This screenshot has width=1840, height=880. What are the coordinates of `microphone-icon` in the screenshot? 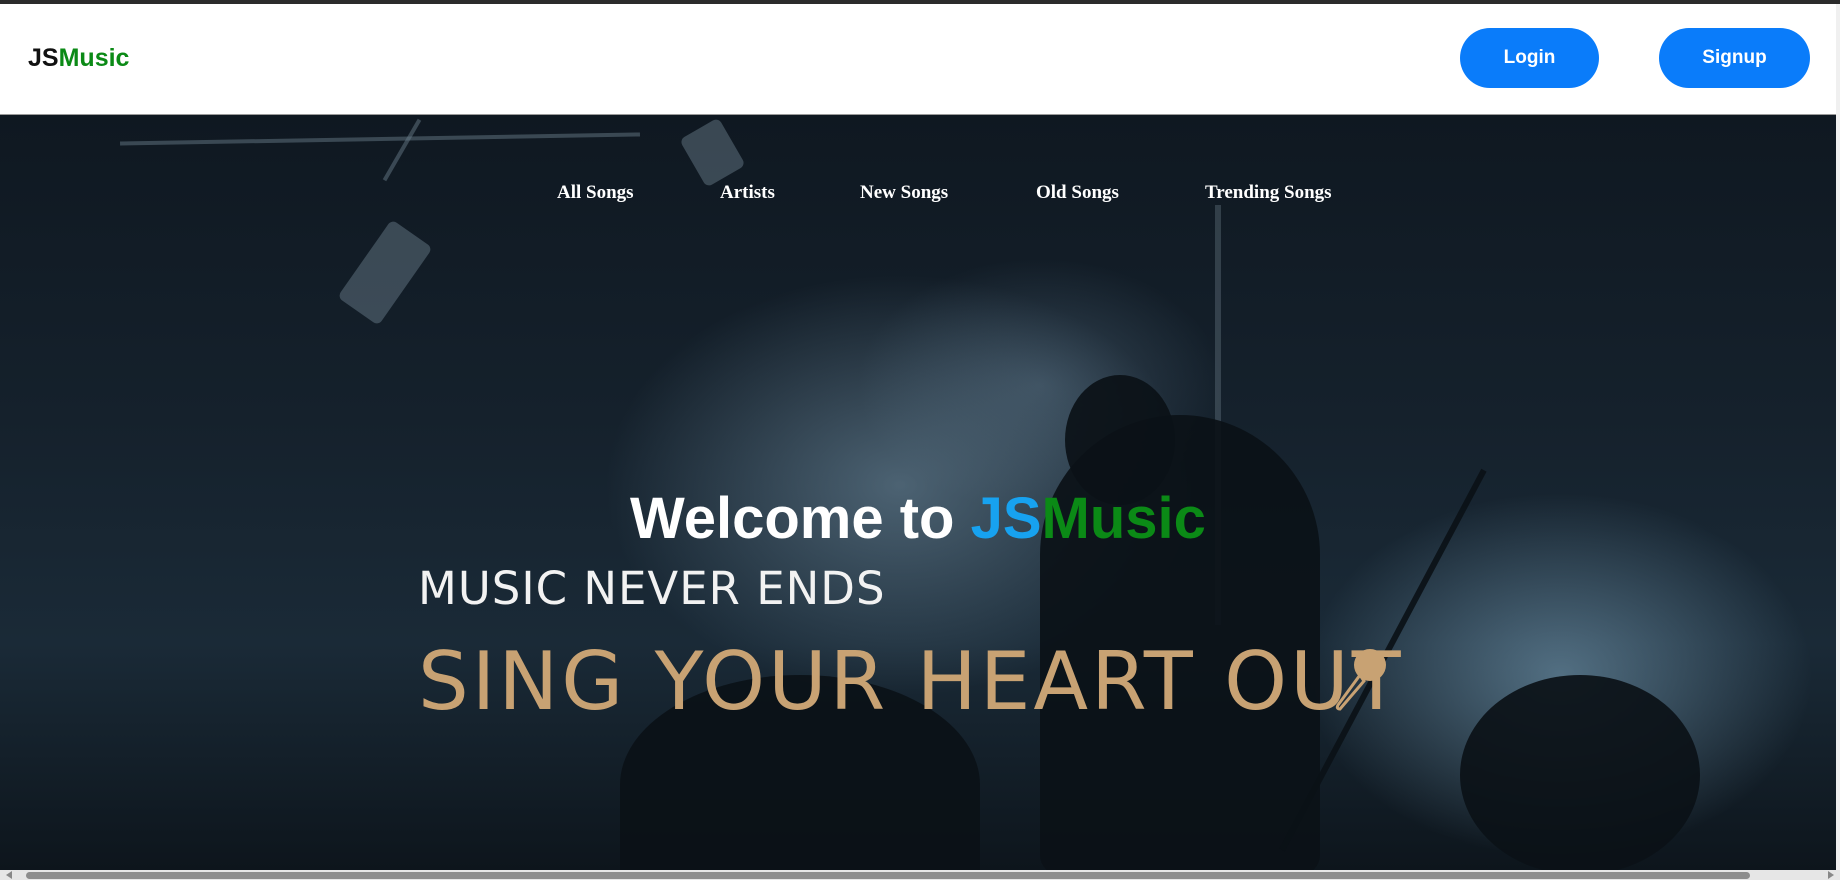 It's located at (1360, 680).